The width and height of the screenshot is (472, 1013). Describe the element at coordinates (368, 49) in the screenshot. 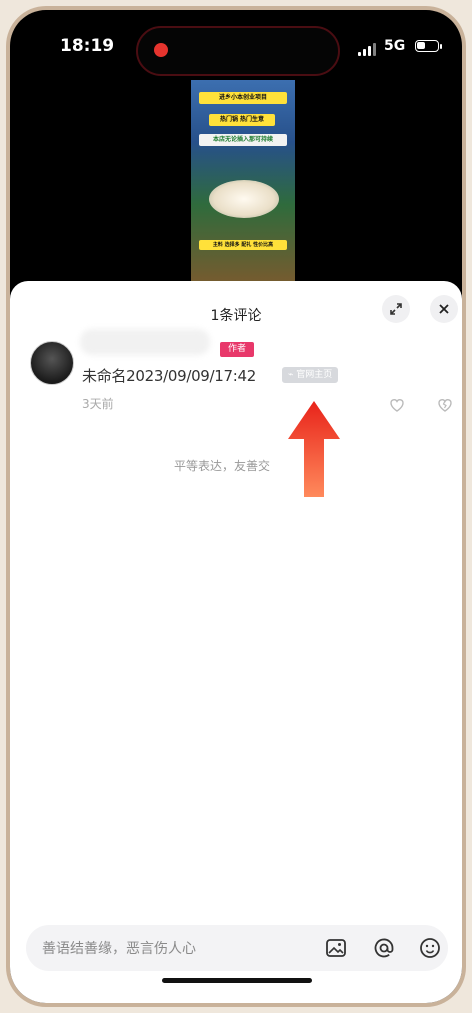

I see `signal-icon` at that location.